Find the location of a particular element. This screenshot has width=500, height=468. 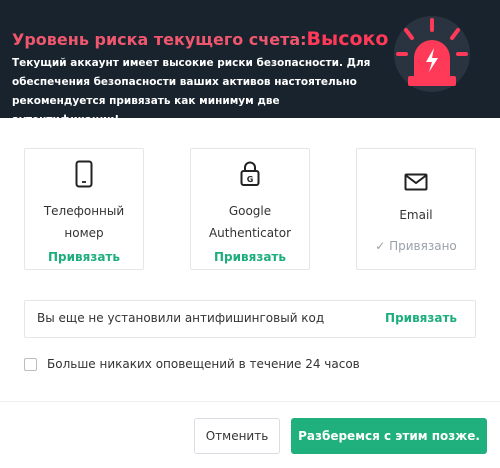

phone-label-line2: номер is located at coordinates (84, 233).